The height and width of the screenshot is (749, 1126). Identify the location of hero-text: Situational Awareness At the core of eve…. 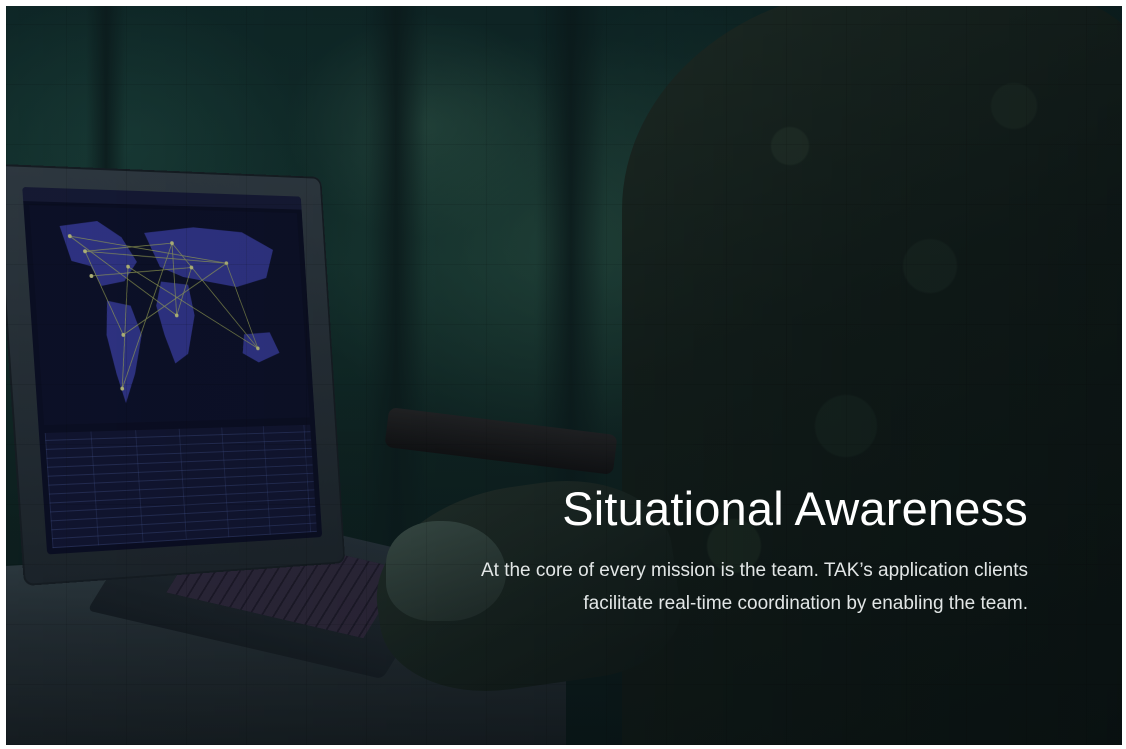
(678, 551).